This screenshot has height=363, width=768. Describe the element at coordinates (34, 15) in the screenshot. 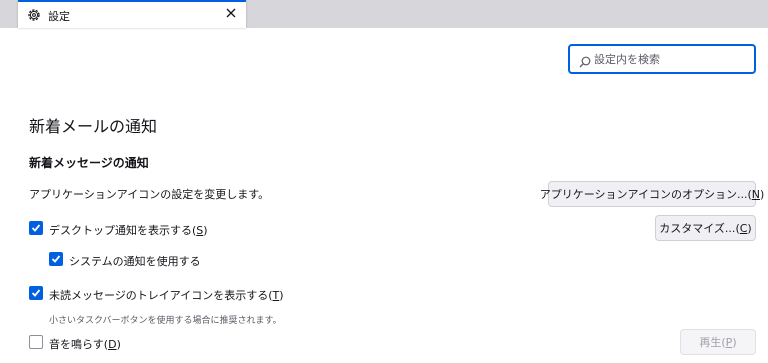

I see `gear-icon` at that location.